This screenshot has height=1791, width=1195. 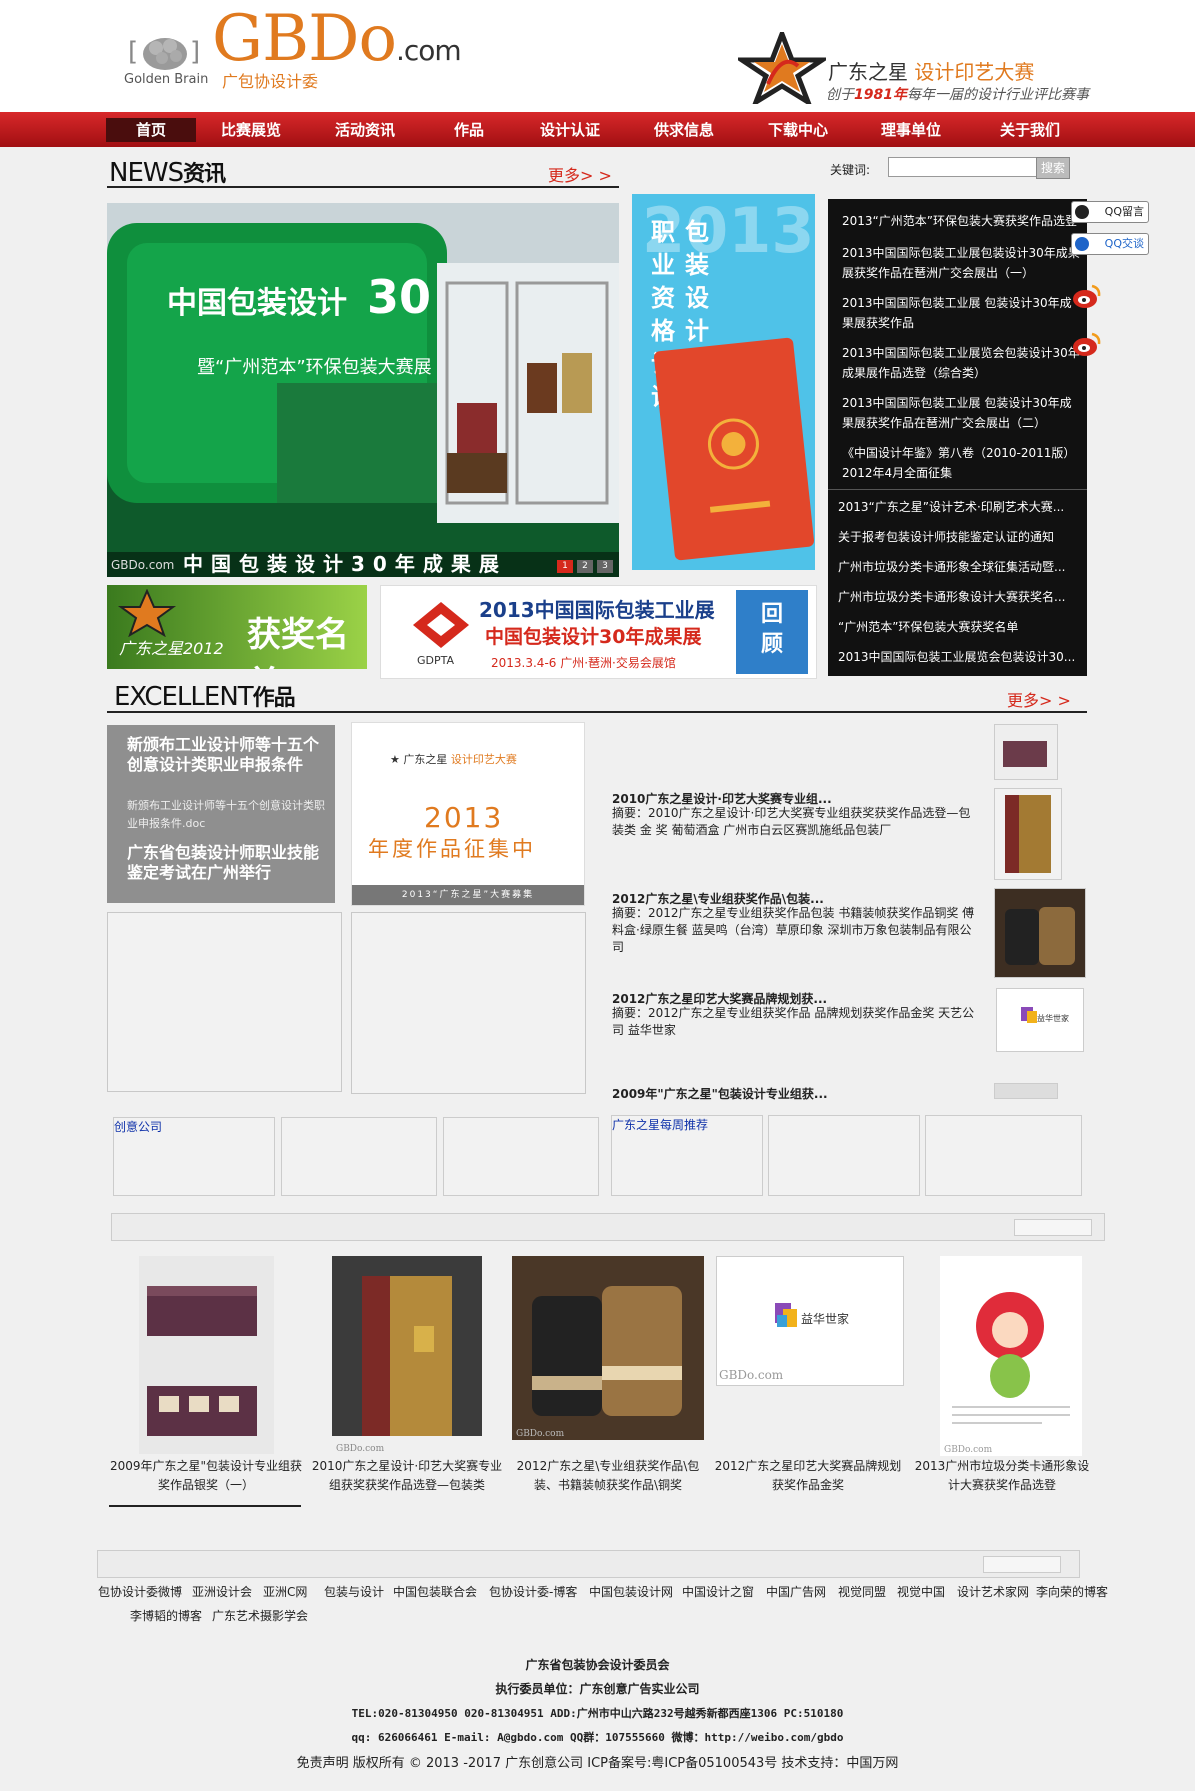 I want to click on collect-logo-b: 设计印艺大赛, so click(x=483, y=759).